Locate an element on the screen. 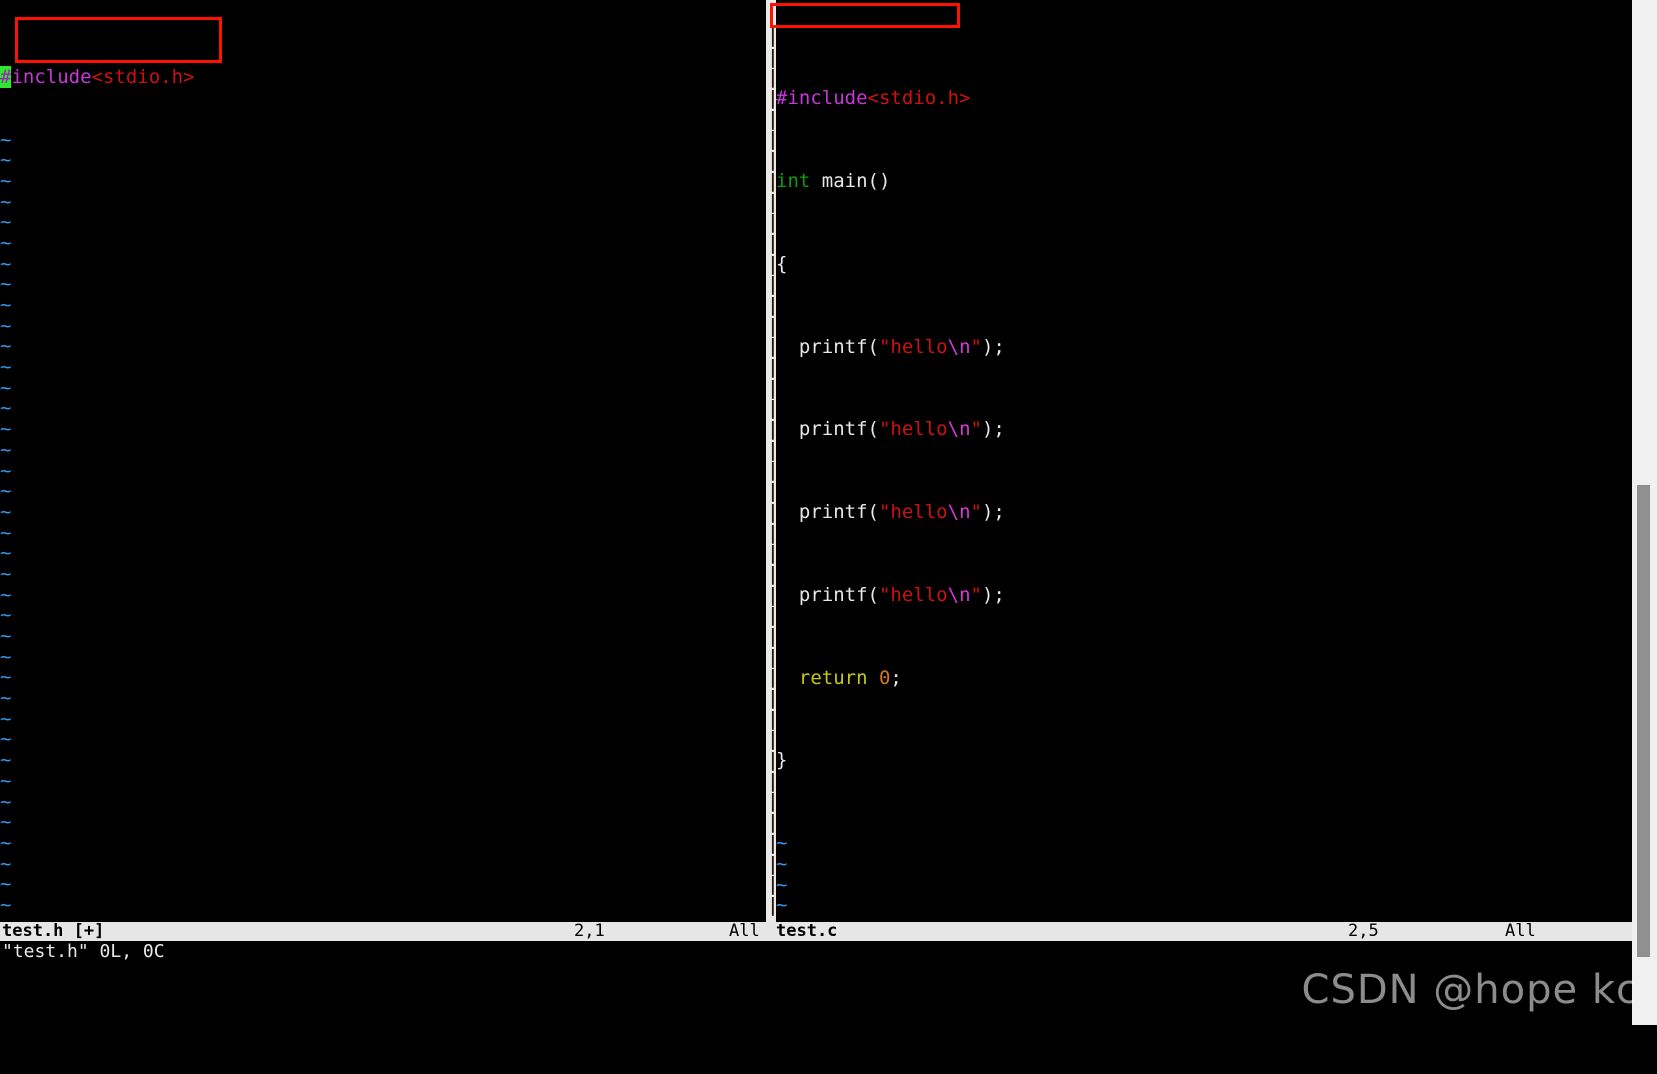 Image resolution: width=1657 pixels, height=1074 pixels. scrollbar-thumb is located at coordinates (1643, 721).